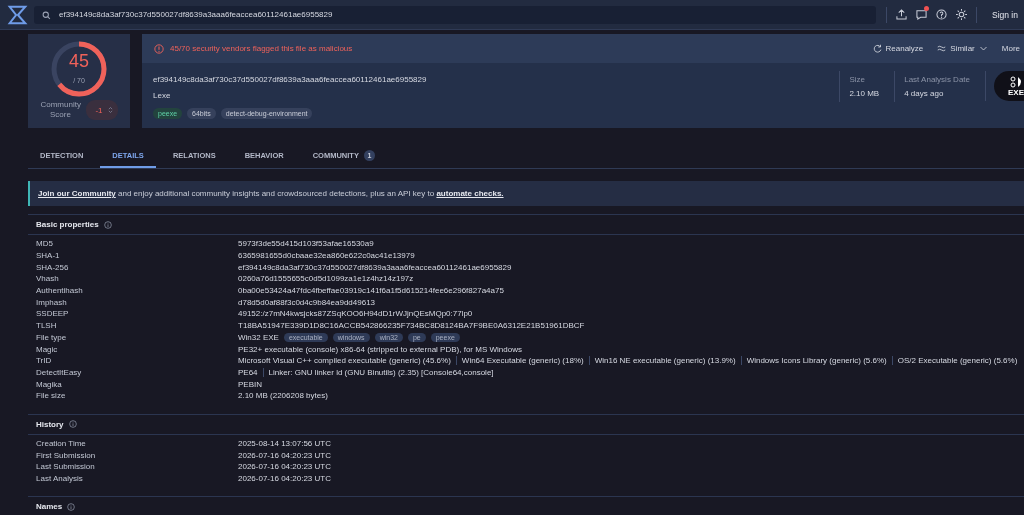  I want to click on sun-icon, so click(961, 14).